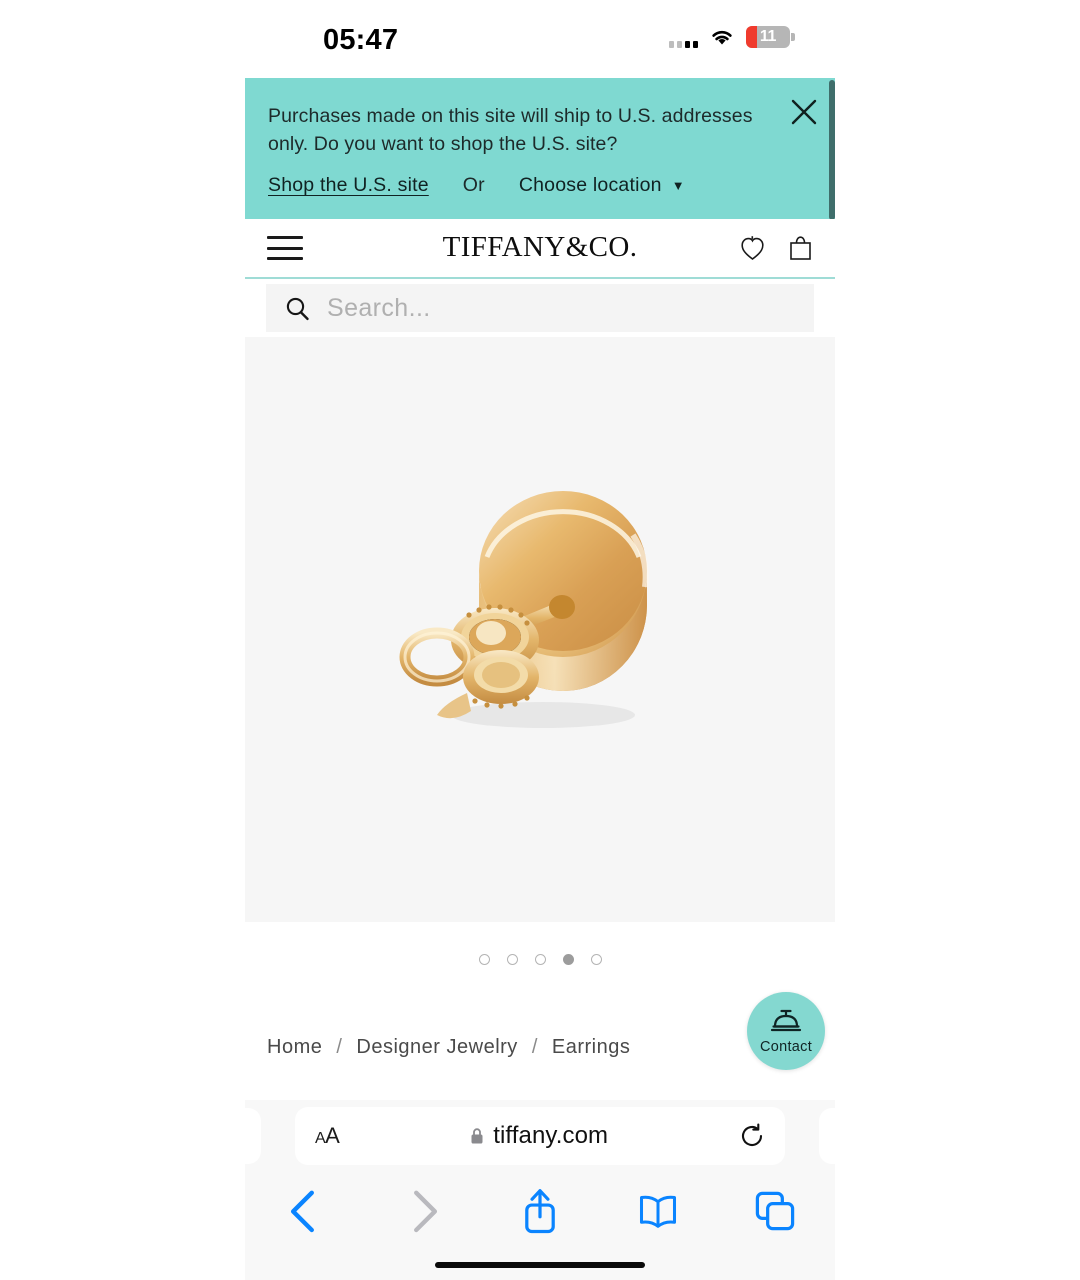  Describe the element at coordinates (591, 1047) in the screenshot. I see `breadcrumb-item-earrings: Earrings` at that location.